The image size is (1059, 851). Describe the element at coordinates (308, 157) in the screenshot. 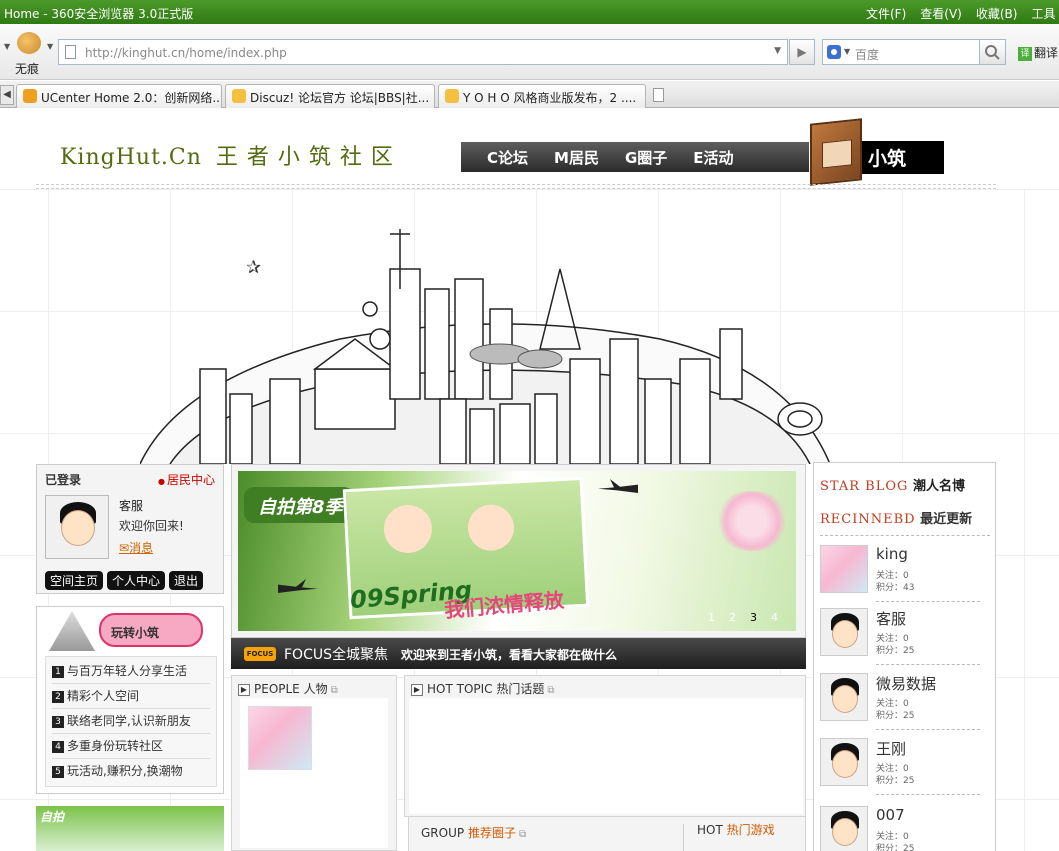

I see `site-logo-cn: 王者小筑社区` at that location.